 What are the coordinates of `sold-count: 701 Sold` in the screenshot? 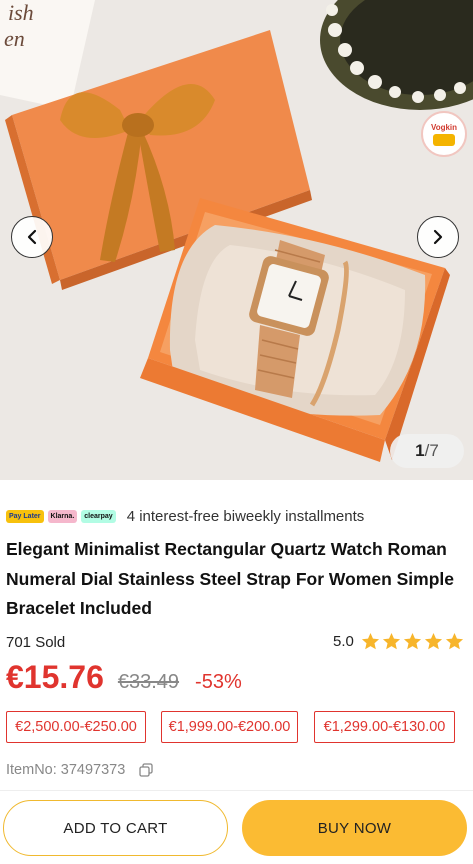 It's located at (36, 642).